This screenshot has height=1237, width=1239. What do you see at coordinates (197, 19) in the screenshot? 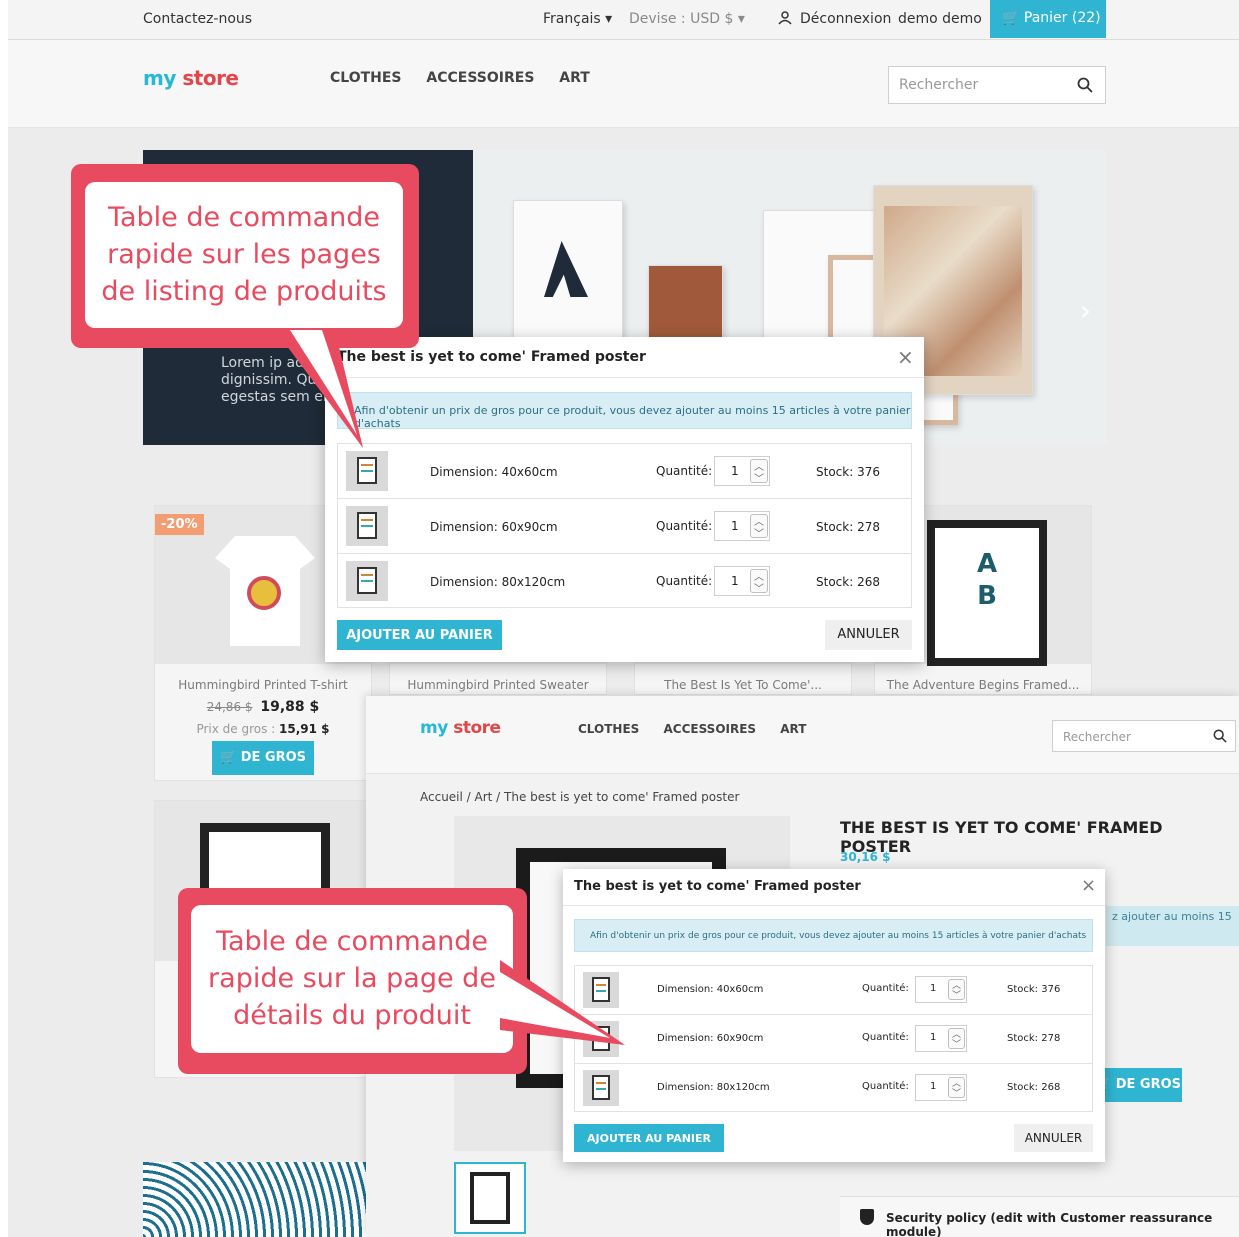
I see `contact-link: Contactez-nous` at bounding box center [197, 19].